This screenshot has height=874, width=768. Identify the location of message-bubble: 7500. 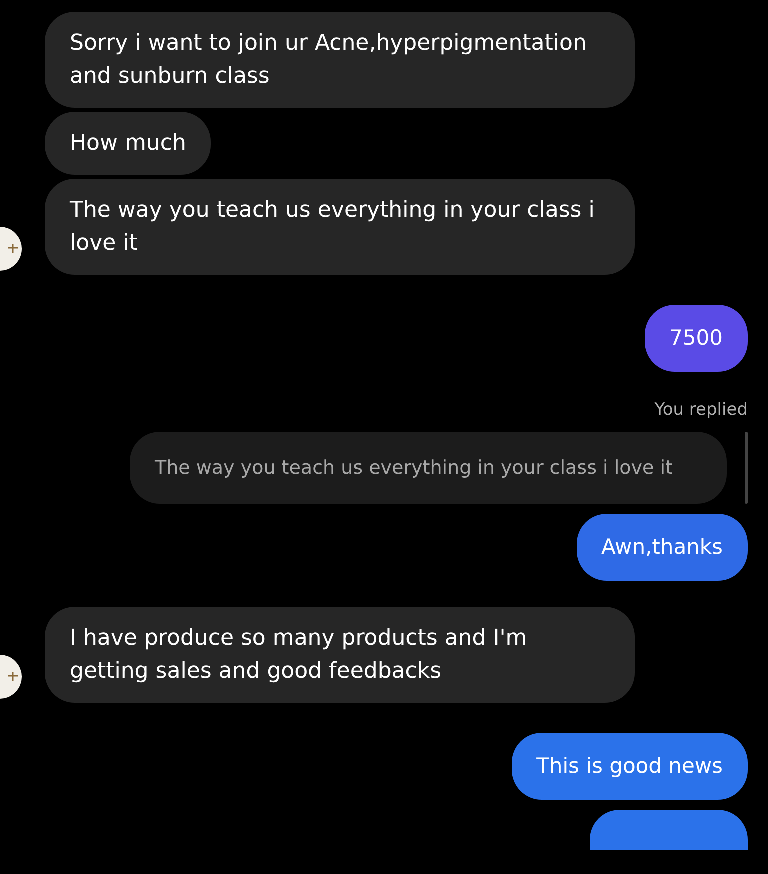
(696, 338).